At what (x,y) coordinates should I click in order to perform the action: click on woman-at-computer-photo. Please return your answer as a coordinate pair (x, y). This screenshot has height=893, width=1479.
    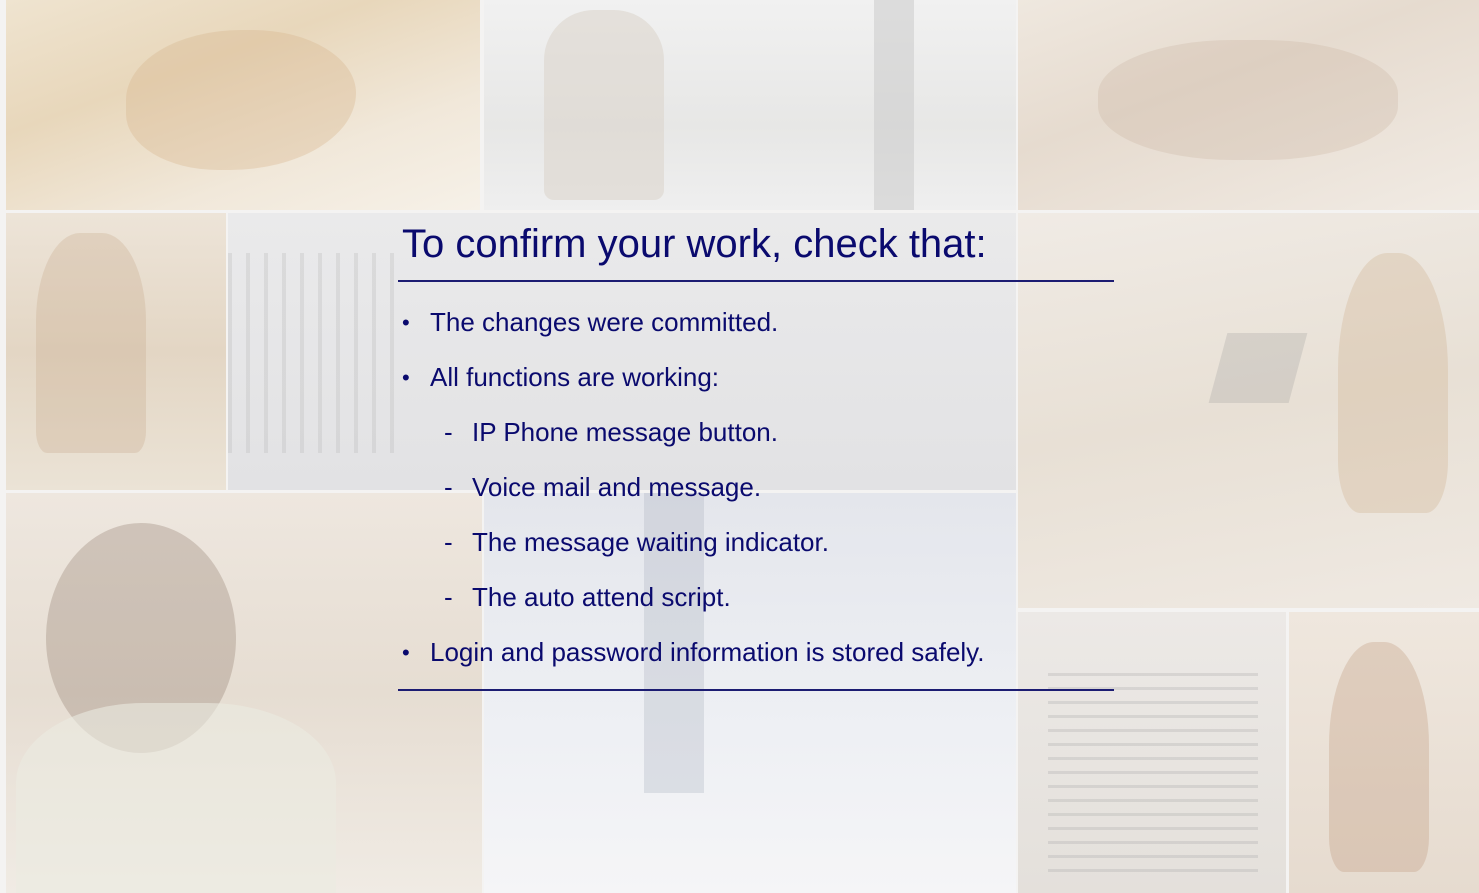
    Looking at the image, I should click on (1384, 752).